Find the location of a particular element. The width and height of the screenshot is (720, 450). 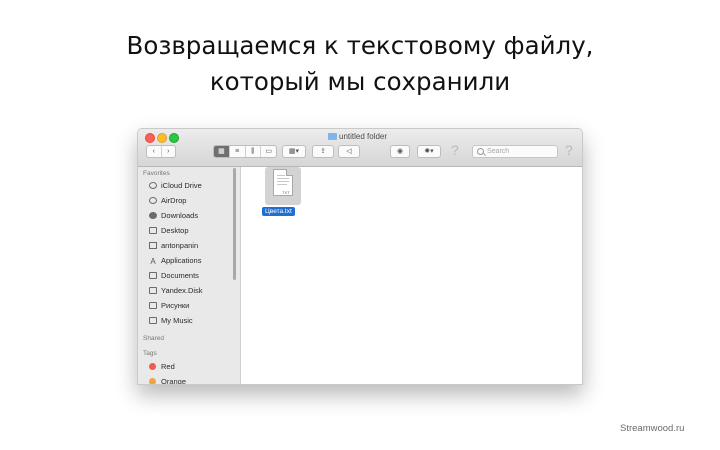

sidebar-tag-label: Orange is located at coordinates (174, 381).